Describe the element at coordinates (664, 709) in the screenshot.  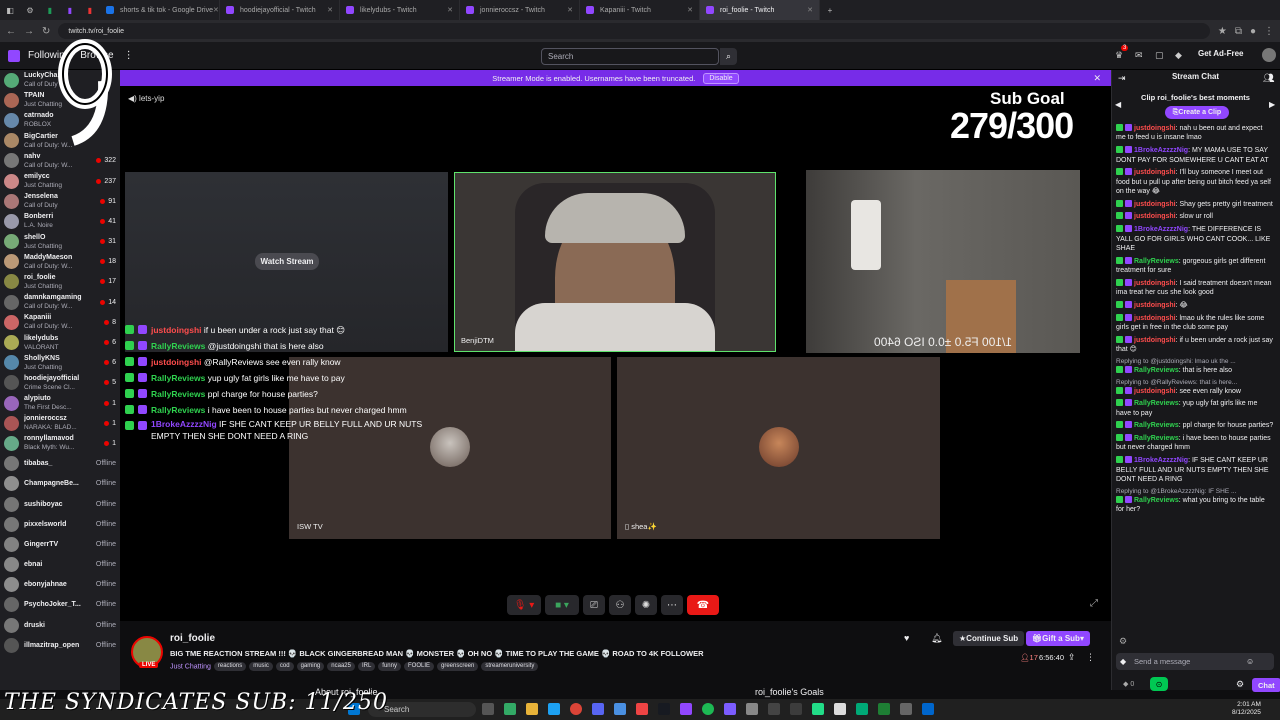
I see `steam-icon` at that location.